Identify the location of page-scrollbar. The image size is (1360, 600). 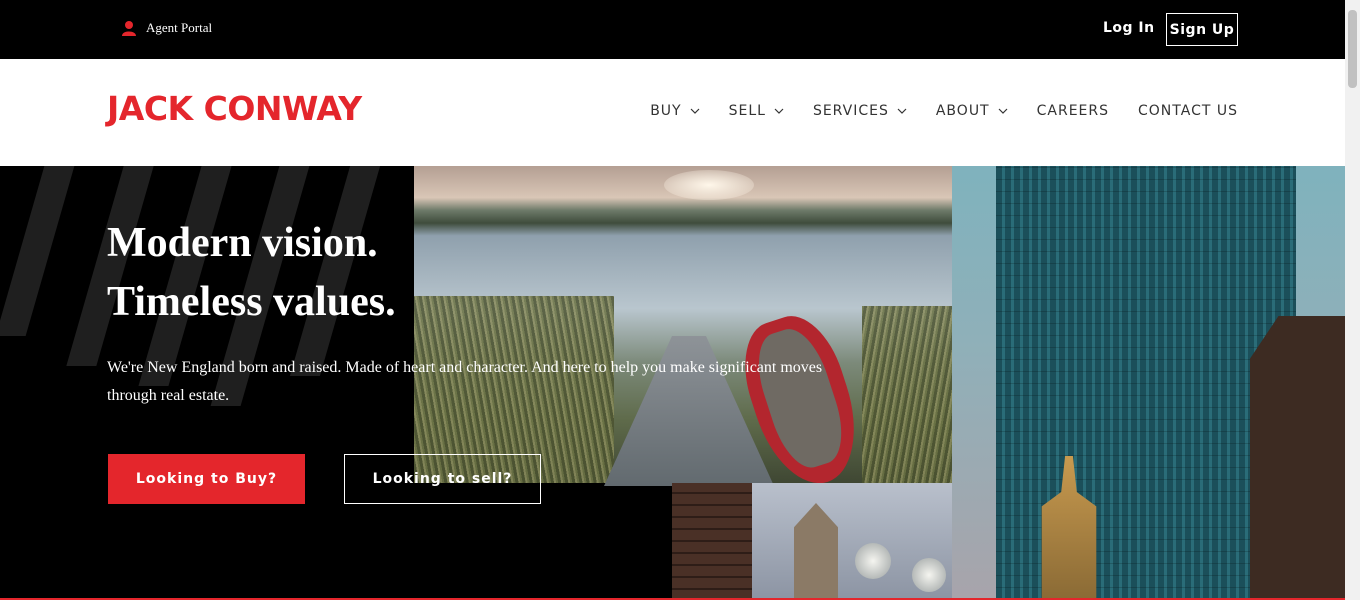
(1352, 300).